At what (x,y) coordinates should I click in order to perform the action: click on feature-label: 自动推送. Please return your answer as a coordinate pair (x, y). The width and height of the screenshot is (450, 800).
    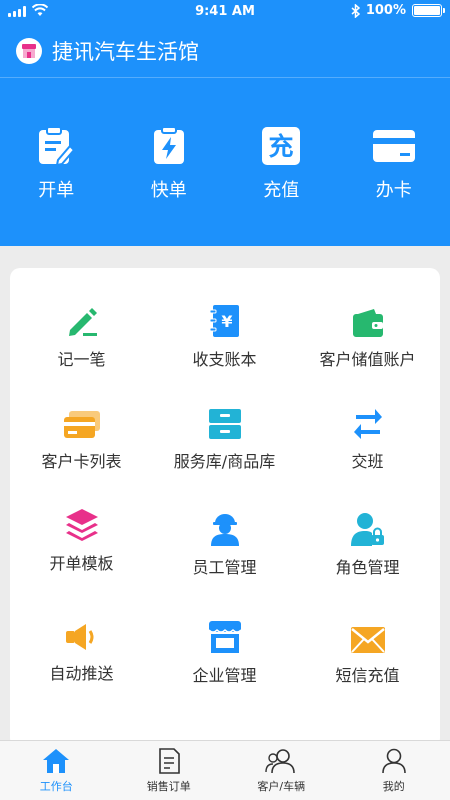
    Looking at the image, I should click on (81, 673).